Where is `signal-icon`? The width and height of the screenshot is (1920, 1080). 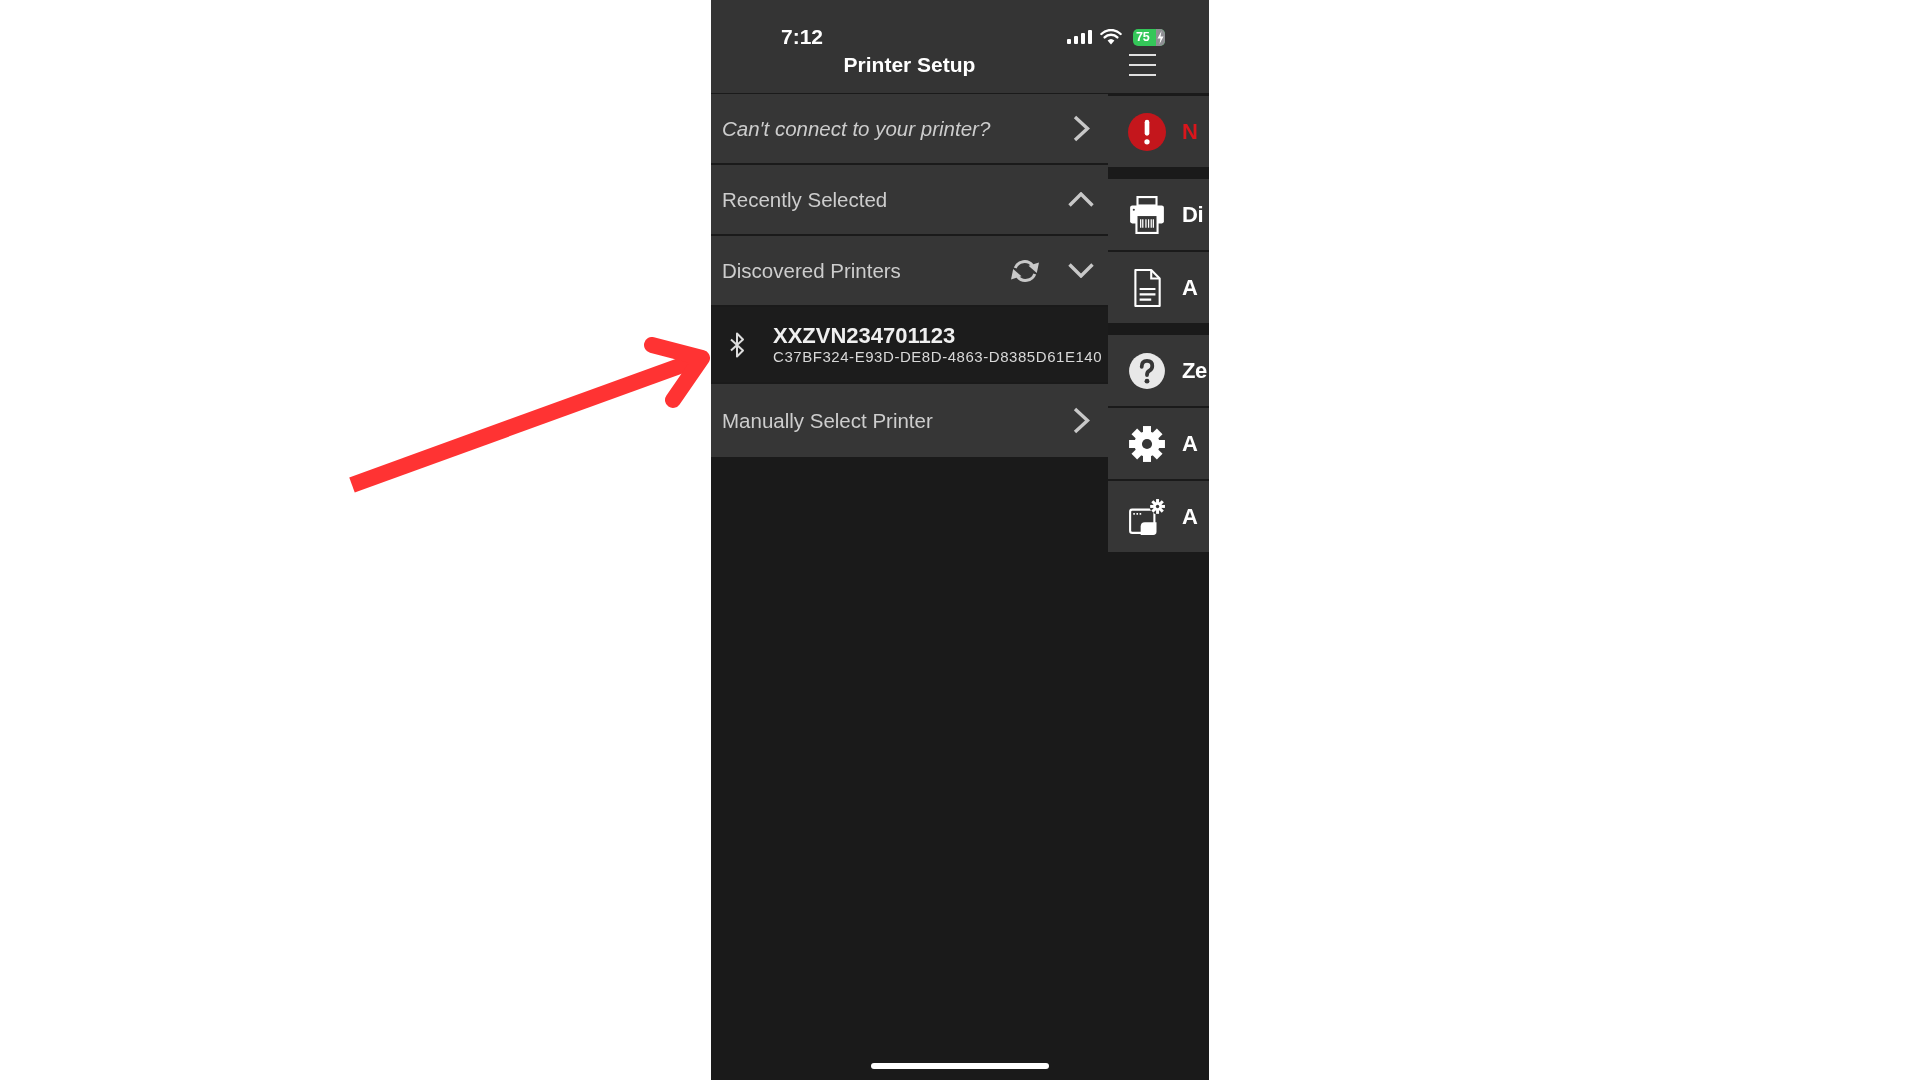
signal-icon is located at coordinates (1079, 37).